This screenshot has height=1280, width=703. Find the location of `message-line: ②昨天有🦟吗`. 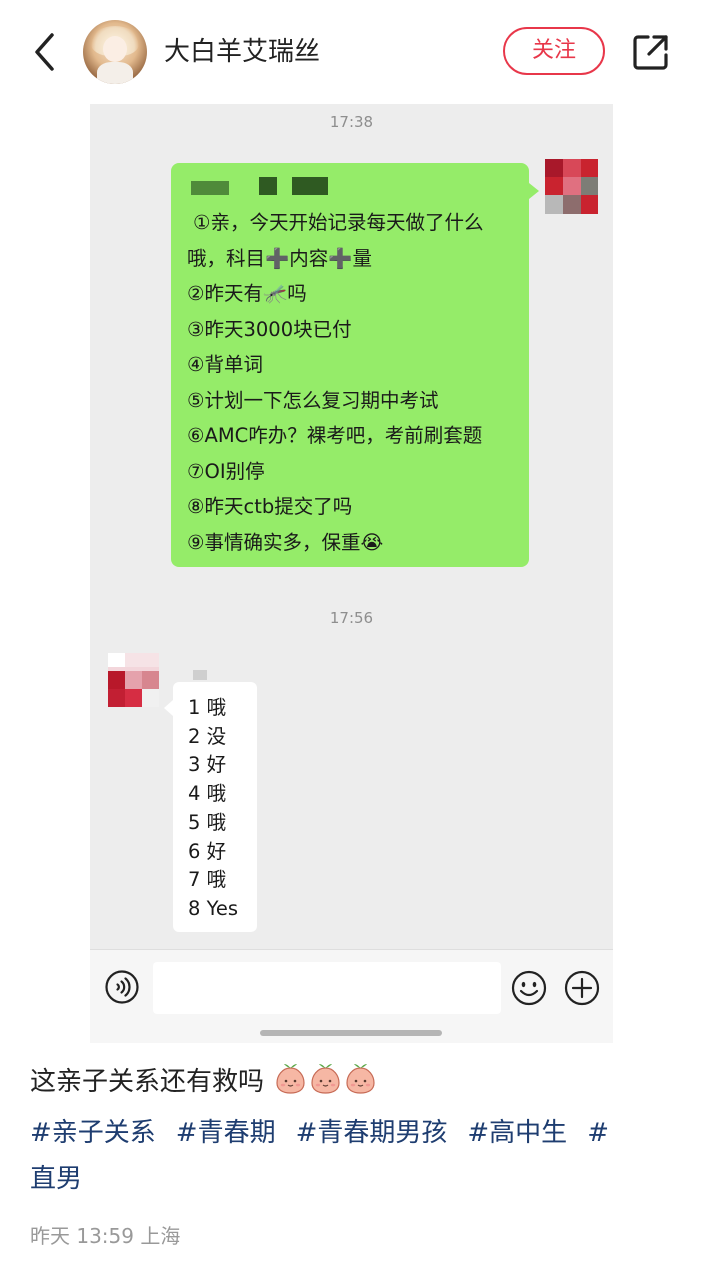

message-line: ②昨天有🦟吗 is located at coordinates (247, 293).